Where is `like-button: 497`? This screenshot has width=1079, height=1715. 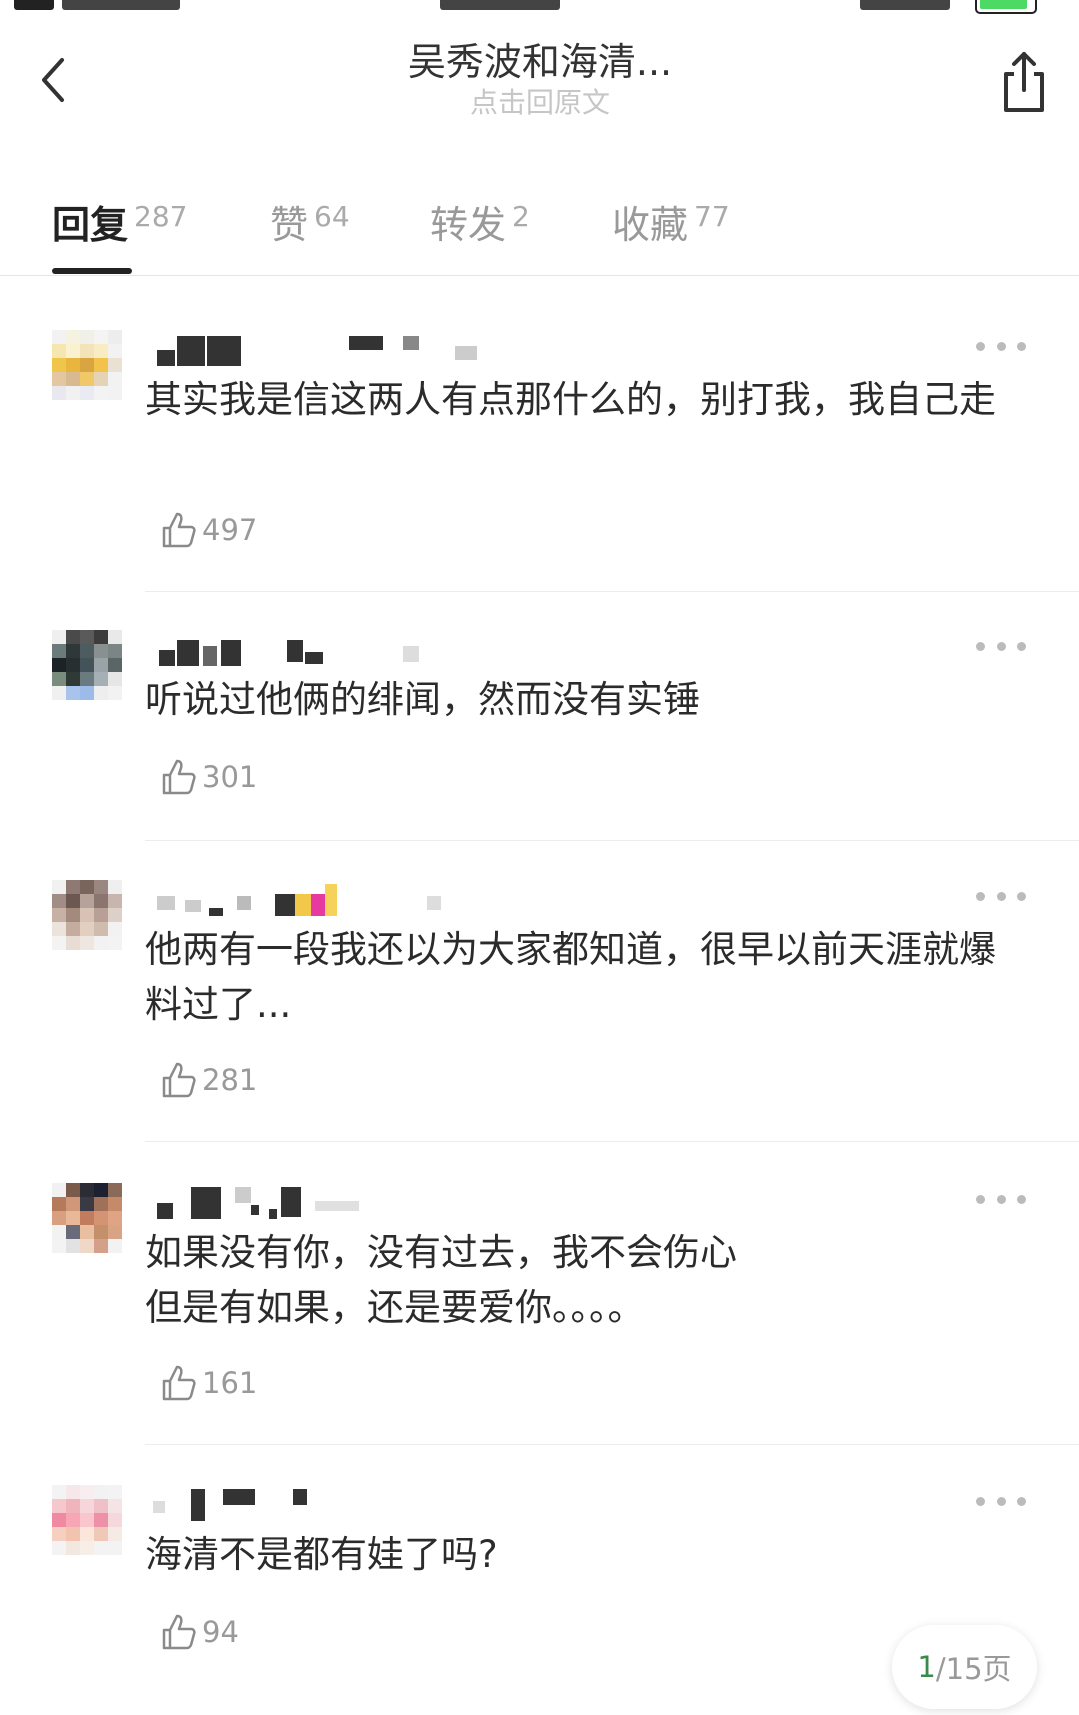 like-button: 497 is located at coordinates (207, 530).